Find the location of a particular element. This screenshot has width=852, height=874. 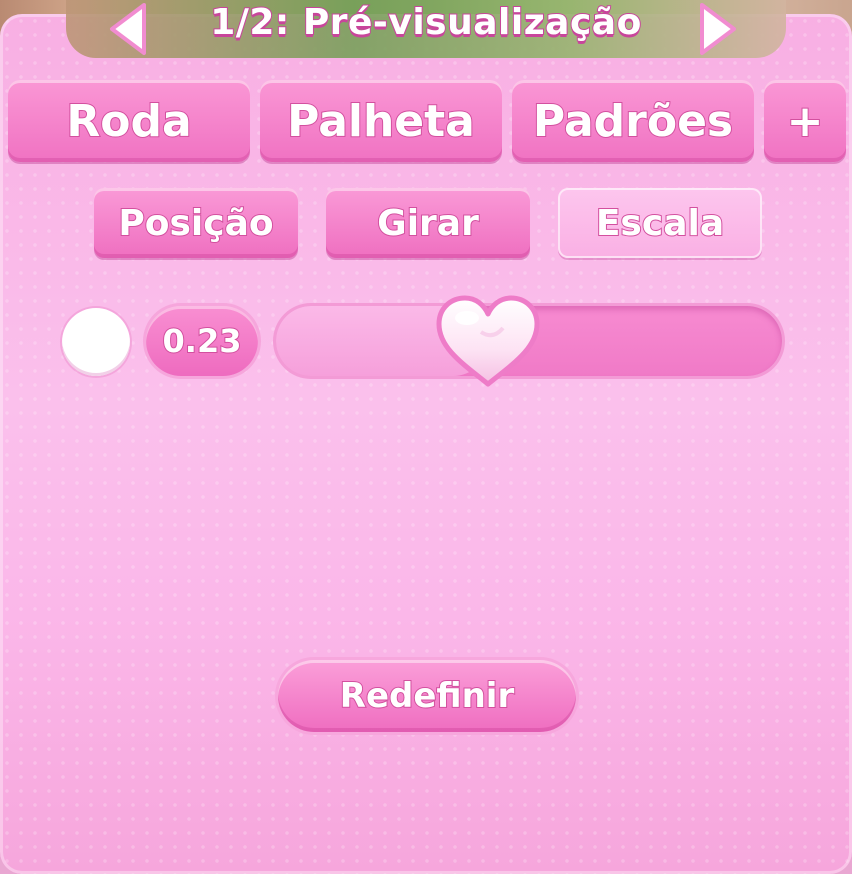

heart-icon is located at coordinates (488, 341).